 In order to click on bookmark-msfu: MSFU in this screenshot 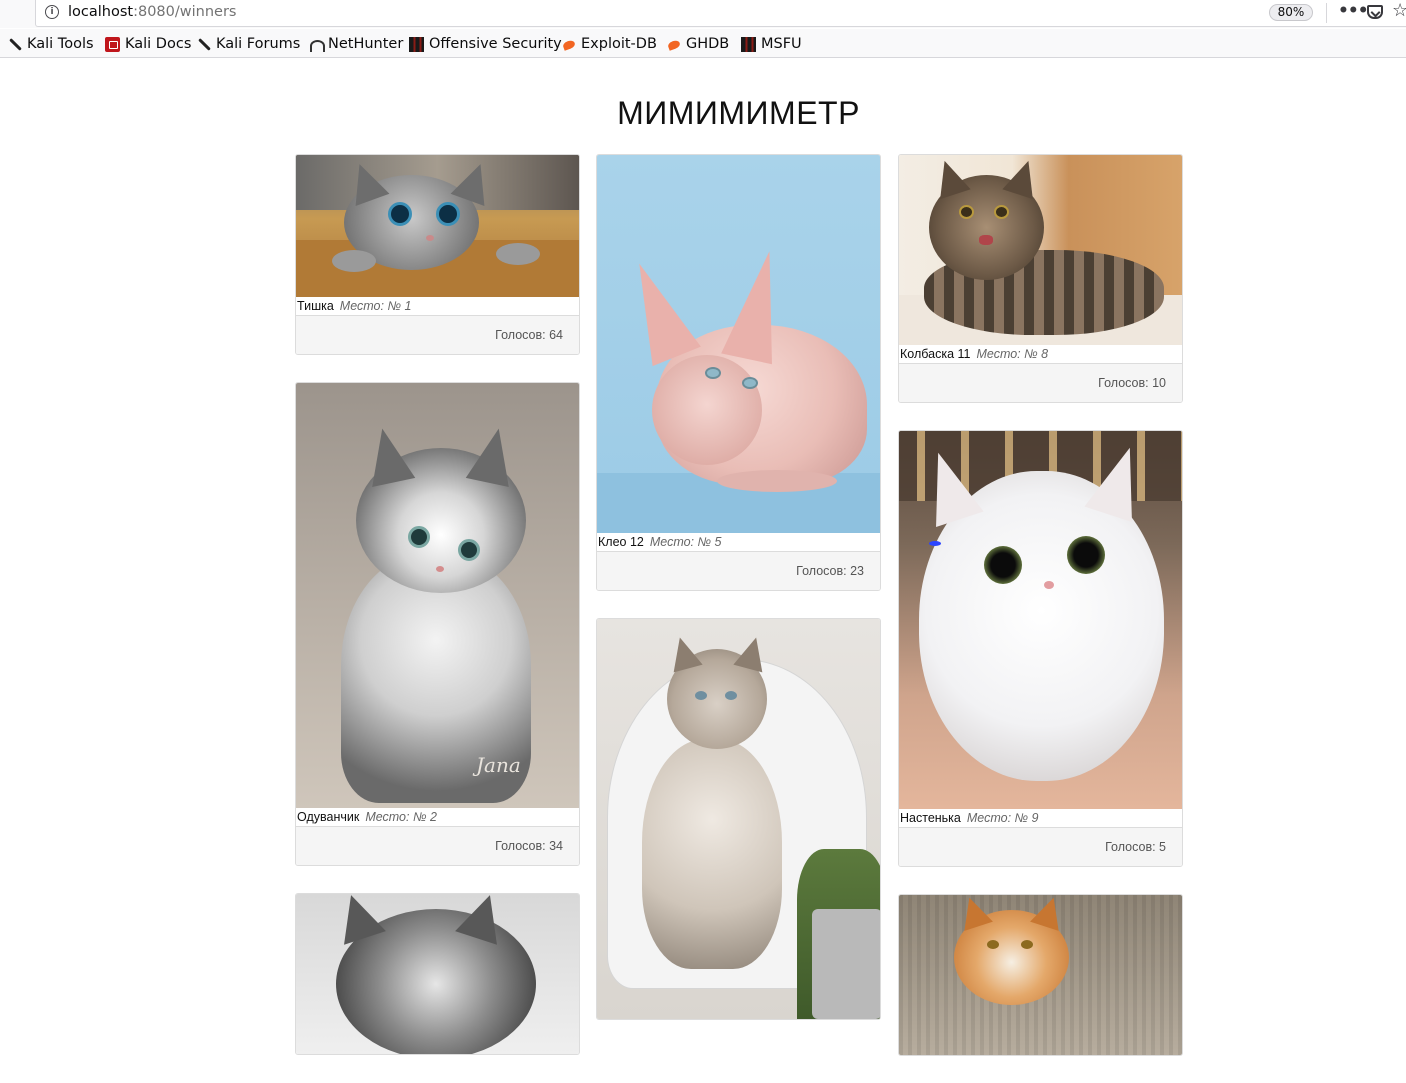, I will do `click(771, 44)`.